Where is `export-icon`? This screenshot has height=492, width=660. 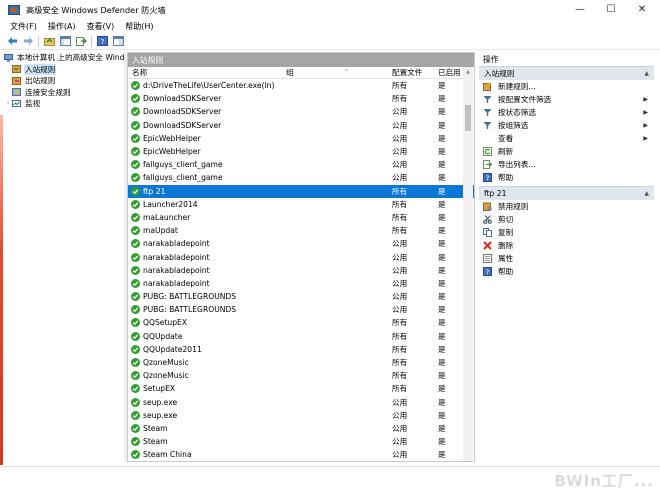
export-icon is located at coordinates (81, 41).